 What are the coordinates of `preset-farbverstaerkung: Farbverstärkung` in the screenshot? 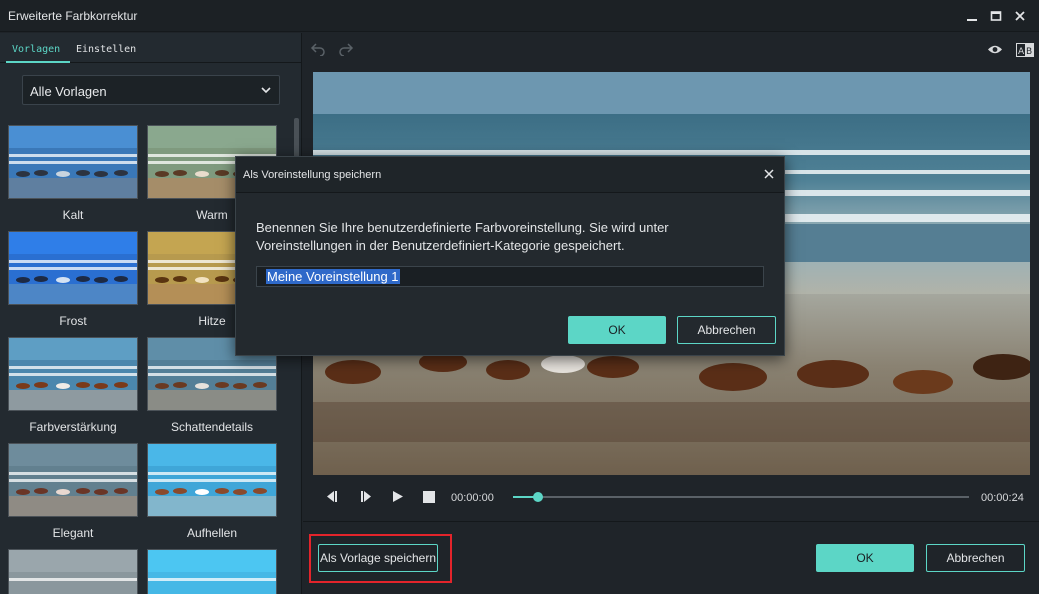 It's located at (73, 385).